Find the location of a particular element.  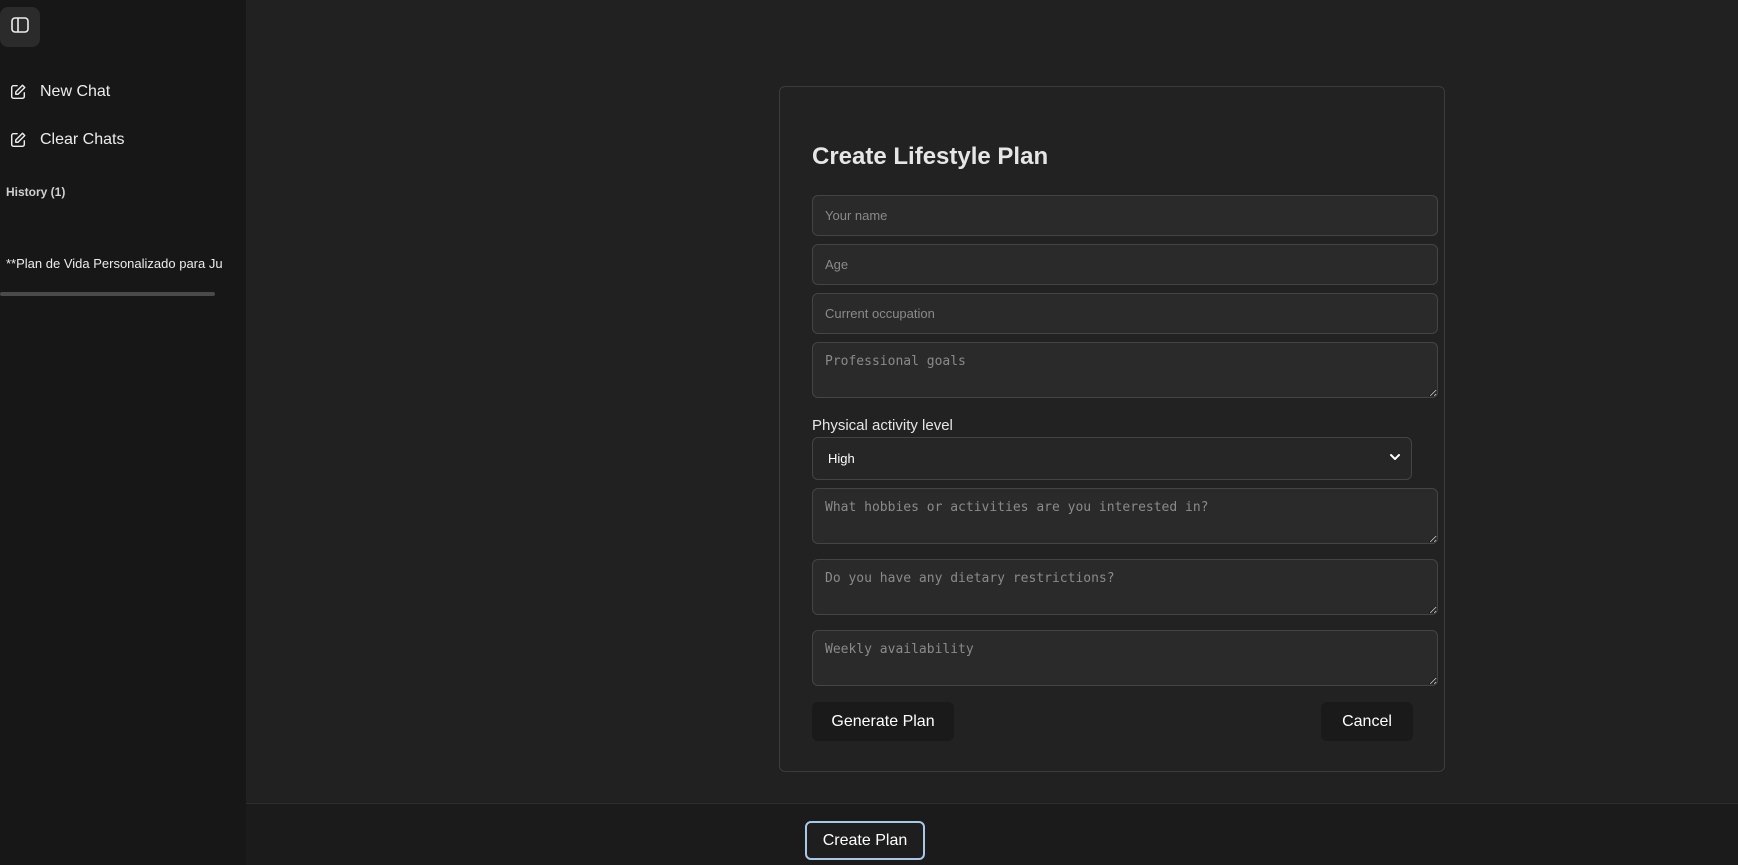

cancel-button: Cancel is located at coordinates (1367, 721).